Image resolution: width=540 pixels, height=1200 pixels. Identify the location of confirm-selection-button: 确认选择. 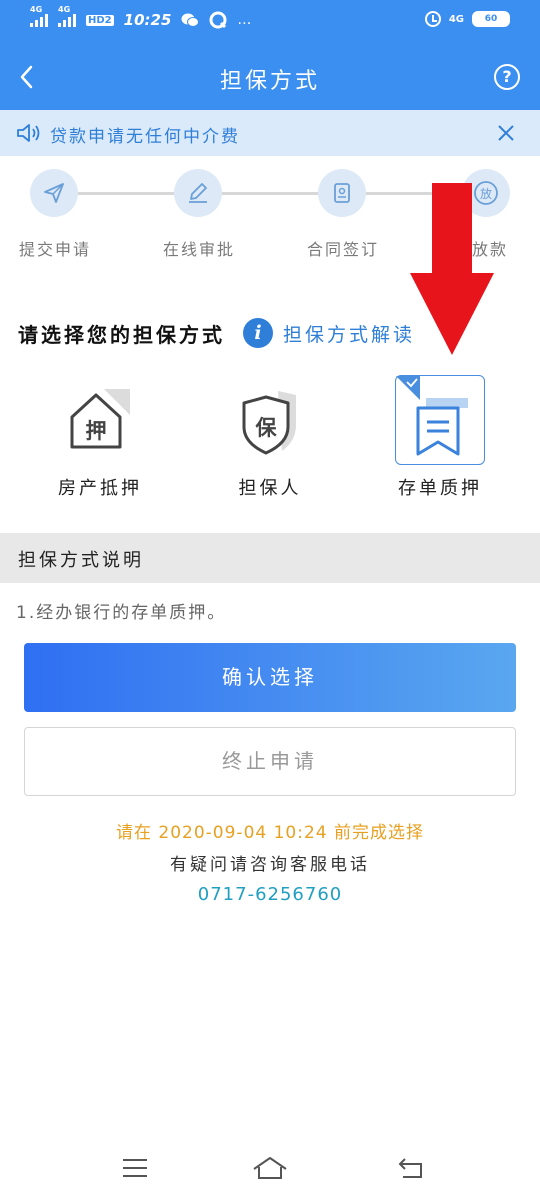
(270, 677).